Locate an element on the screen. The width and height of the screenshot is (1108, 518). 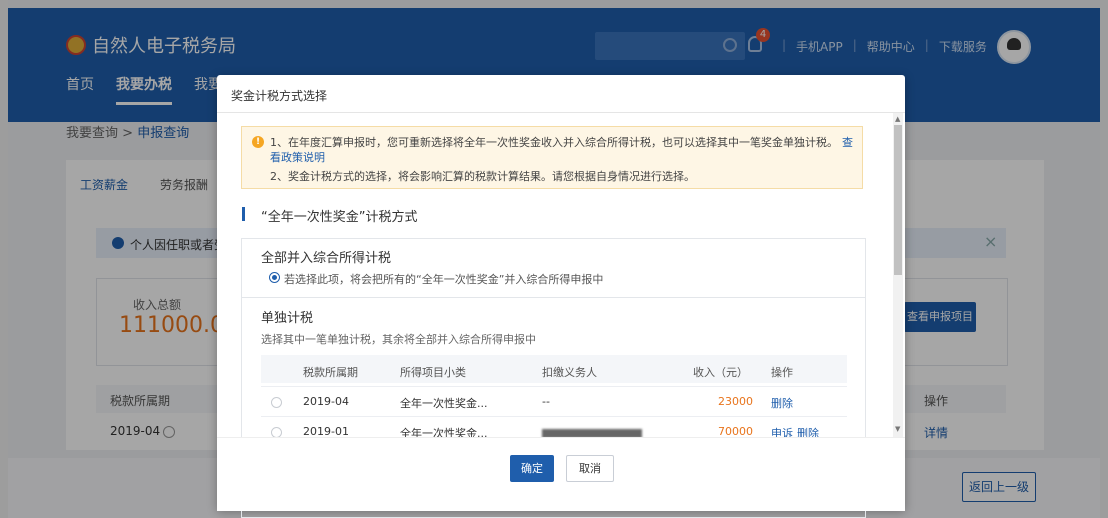
col-action: 操作 is located at coordinates (782, 372).